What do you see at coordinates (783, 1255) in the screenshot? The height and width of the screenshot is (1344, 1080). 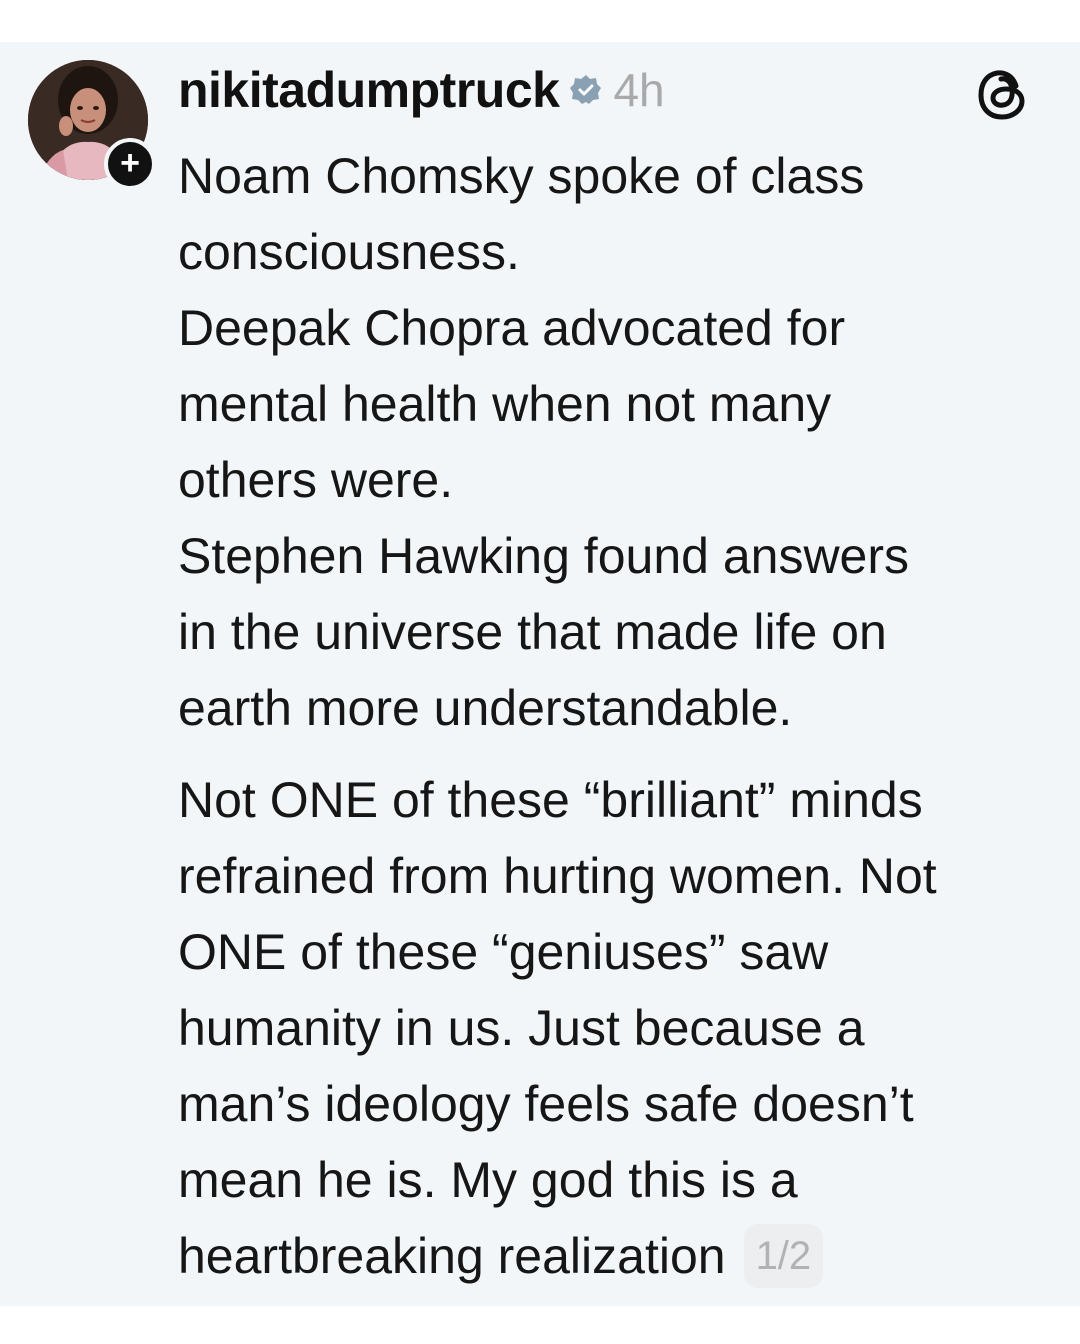 I see `thread-page-indicator: 1/2` at bounding box center [783, 1255].